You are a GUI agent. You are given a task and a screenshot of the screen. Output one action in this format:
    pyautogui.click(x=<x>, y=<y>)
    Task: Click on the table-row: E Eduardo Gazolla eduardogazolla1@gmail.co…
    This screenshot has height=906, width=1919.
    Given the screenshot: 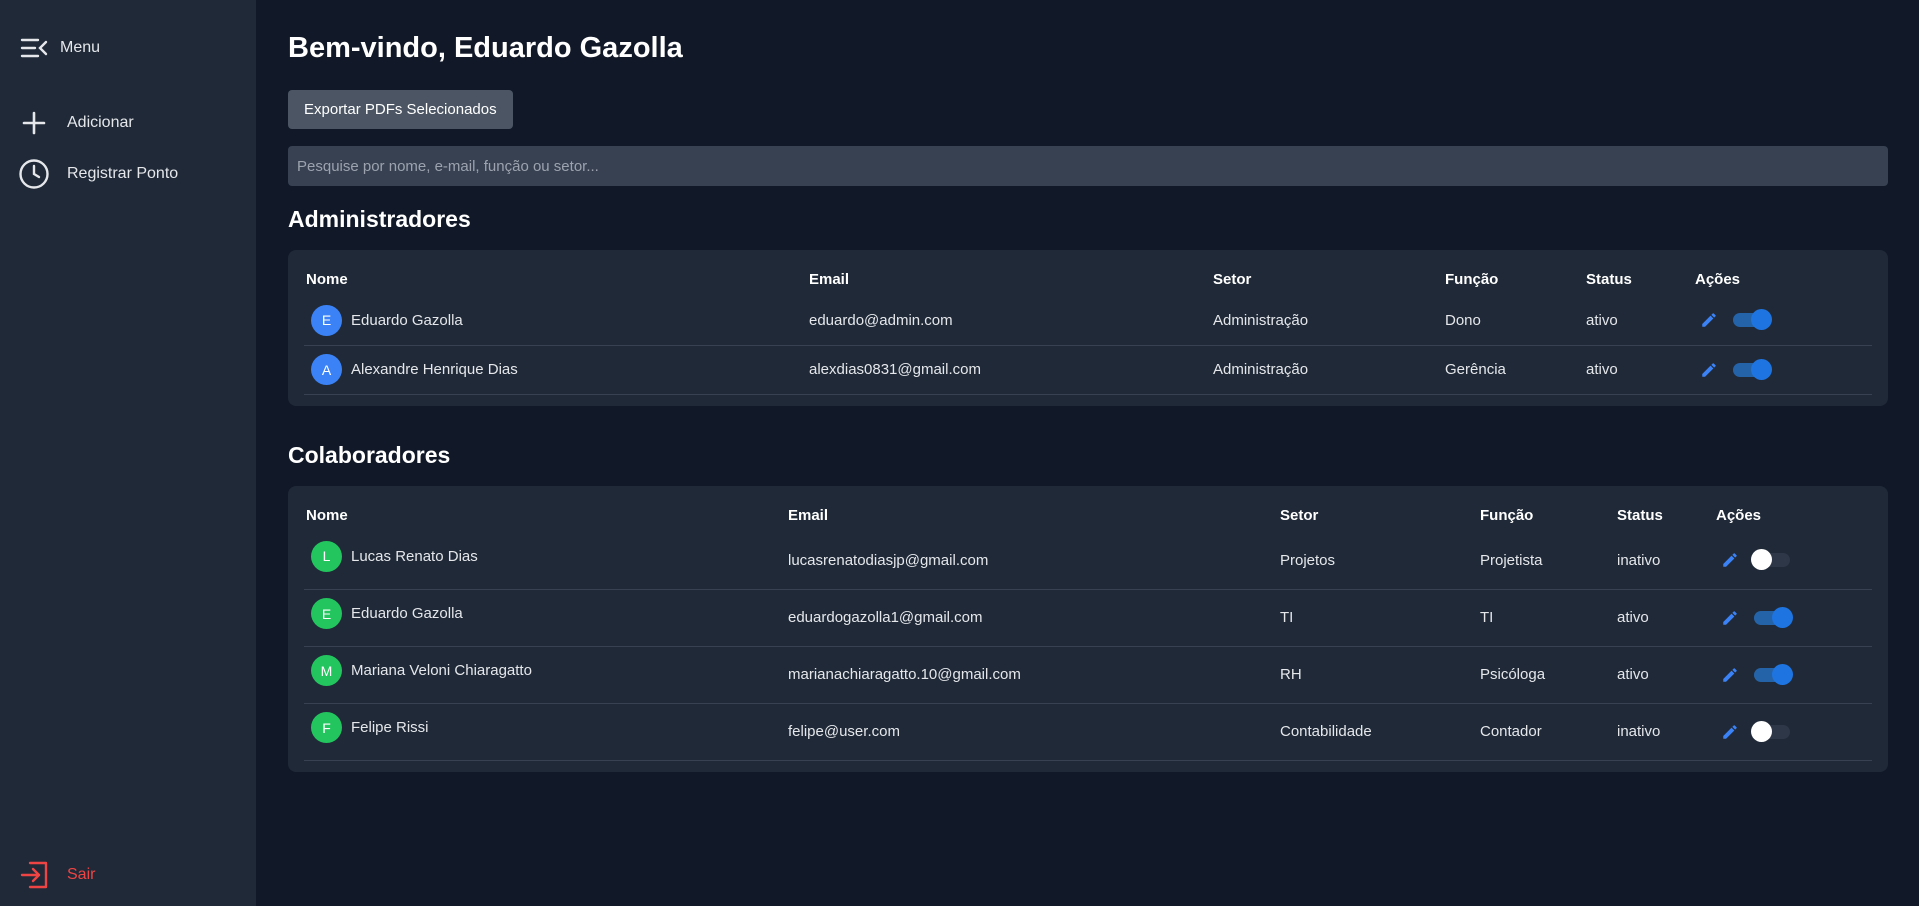 What is the action you would take?
    pyautogui.click(x=1088, y=618)
    